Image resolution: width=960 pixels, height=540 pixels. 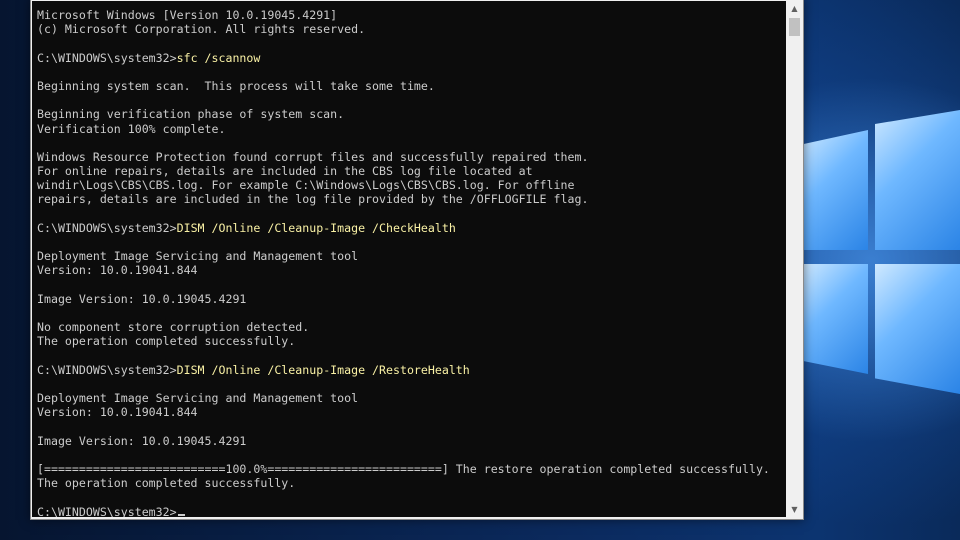 What do you see at coordinates (835, 190) in the screenshot?
I see `windows-logo-icon` at bounding box center [835, 190].